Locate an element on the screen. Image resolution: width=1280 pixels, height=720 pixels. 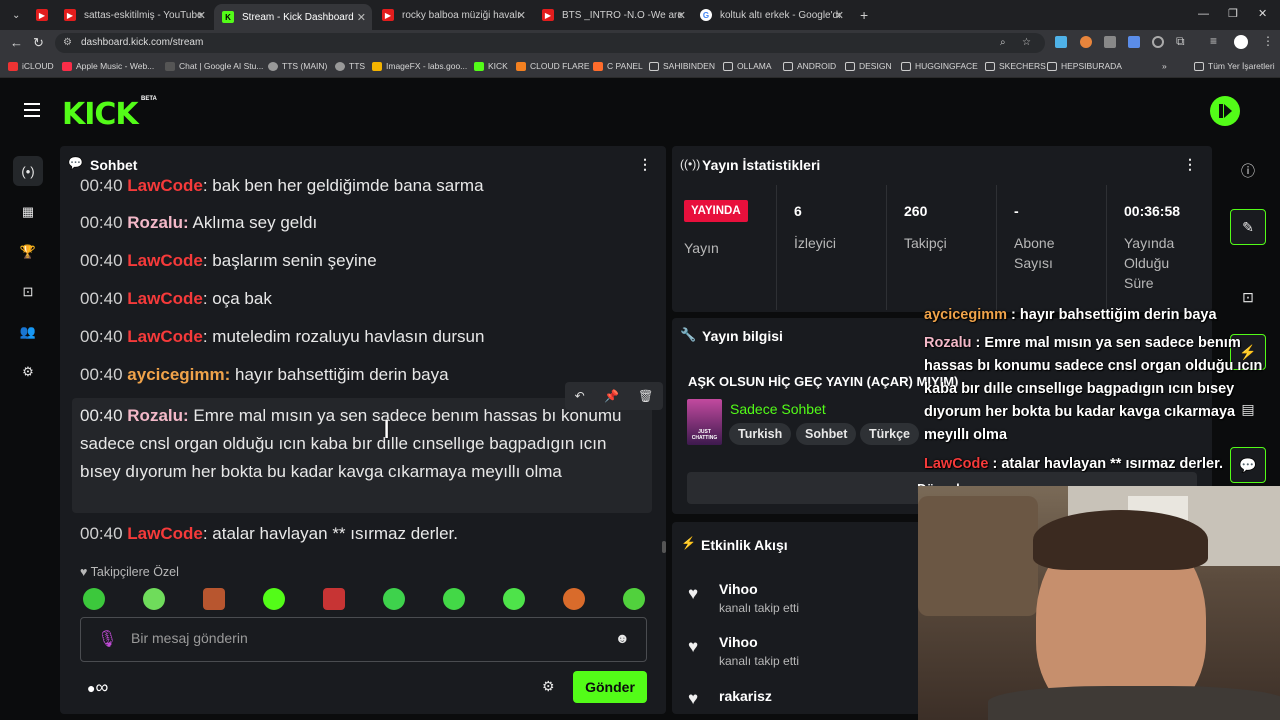
tab-google: Gkoltuk altı erkek - Google'da Ar✕ is located at coordinates (771, 15).